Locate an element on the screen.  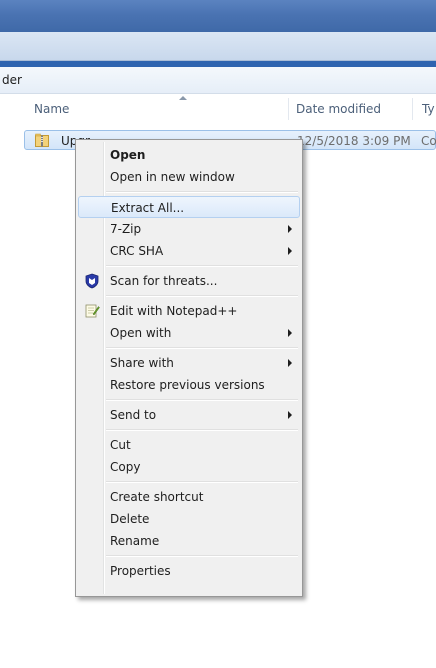
menu-item-send-to: Send to is located at coordinates (189, 415).